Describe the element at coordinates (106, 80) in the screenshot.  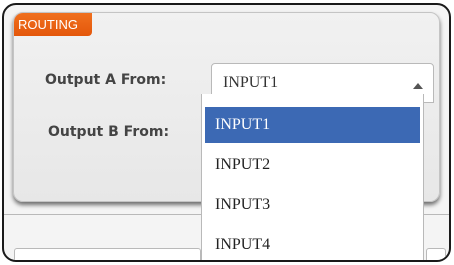
I see `output-a-label: Output A From:` at that location.